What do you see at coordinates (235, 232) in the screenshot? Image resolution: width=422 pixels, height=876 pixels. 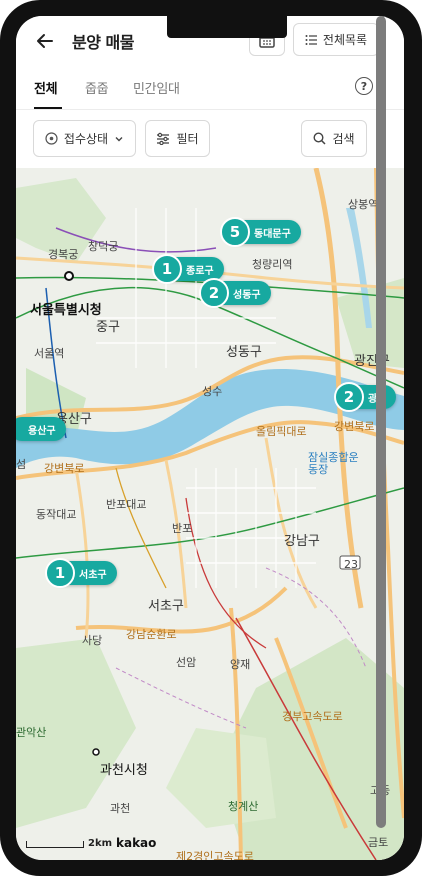 I see `marker-count: 5` at bounding box center [235, 232].